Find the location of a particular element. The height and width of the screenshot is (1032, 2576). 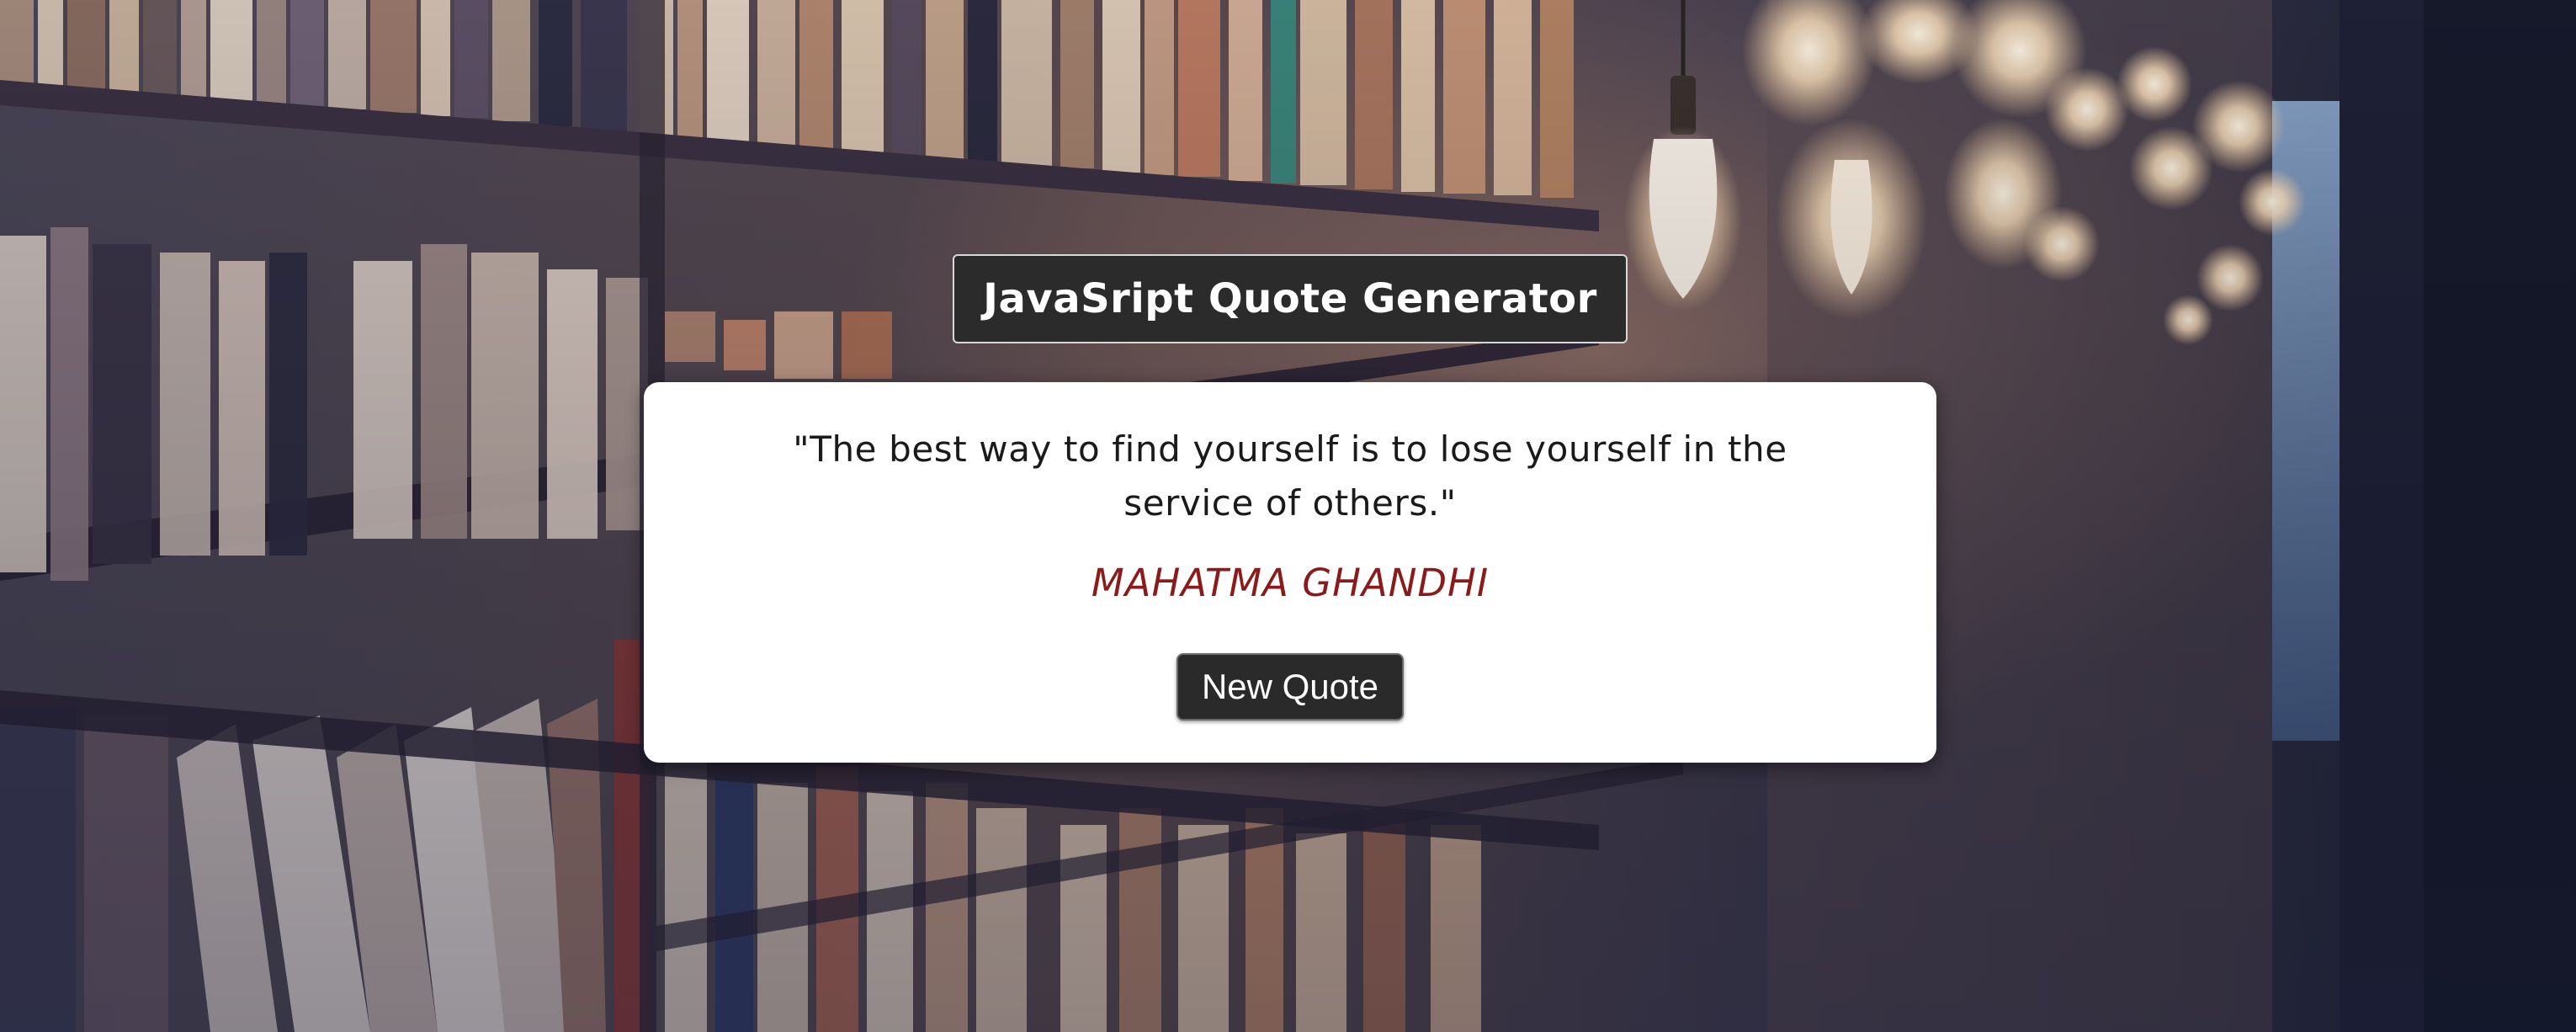

quote-author: MAHATMA GHANDHI is located at coordinates (1290, 583).